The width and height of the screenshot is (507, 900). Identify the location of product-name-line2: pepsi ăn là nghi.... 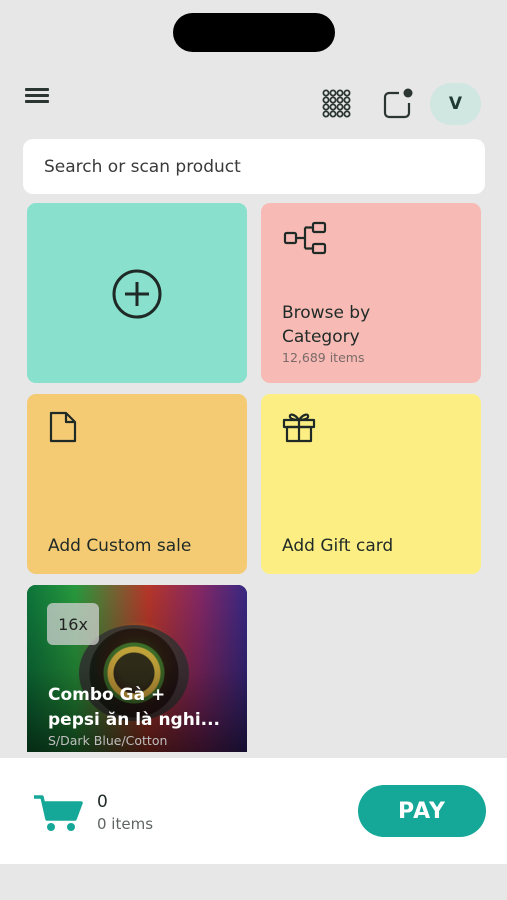
(134, 720).